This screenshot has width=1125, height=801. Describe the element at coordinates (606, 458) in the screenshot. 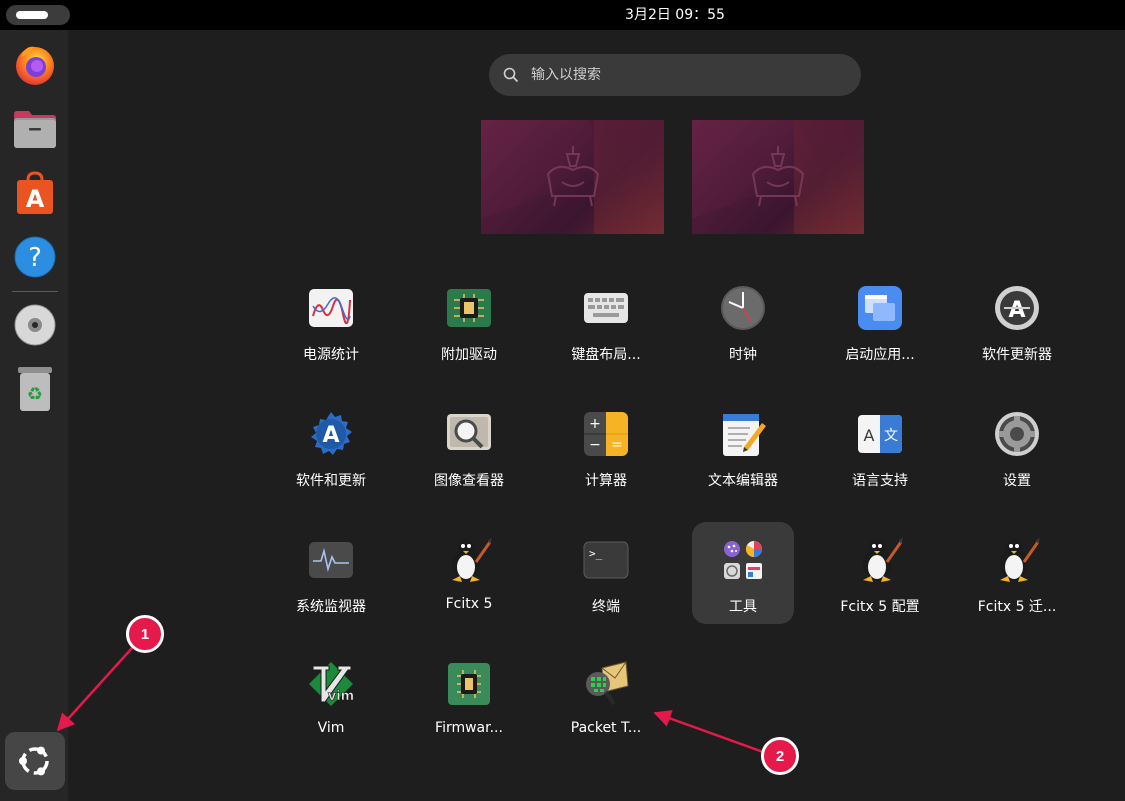

I see `app-calculator: + − = 计算器` at that location.